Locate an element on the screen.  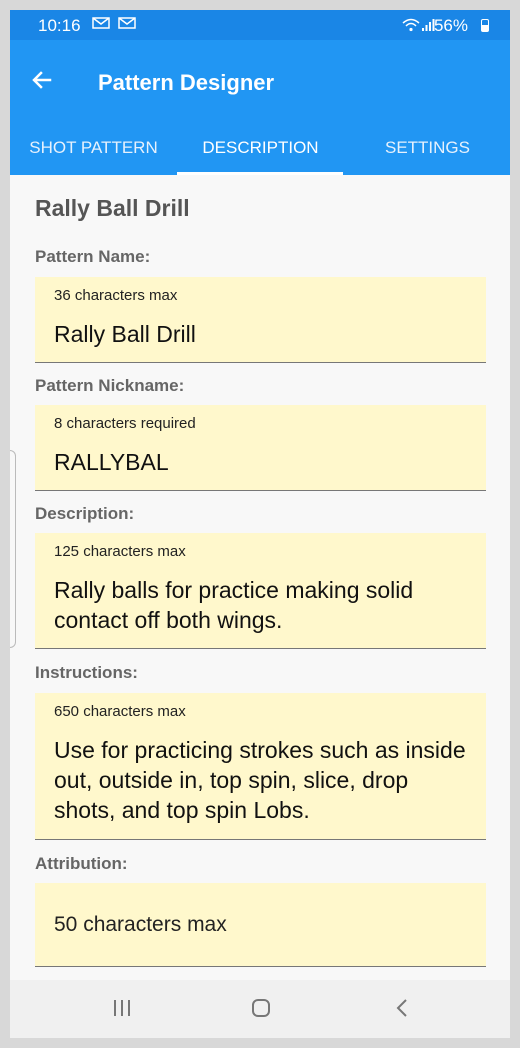
tab-shot-pattern: SHOT PATTERN is located at coordinates (93, 147).